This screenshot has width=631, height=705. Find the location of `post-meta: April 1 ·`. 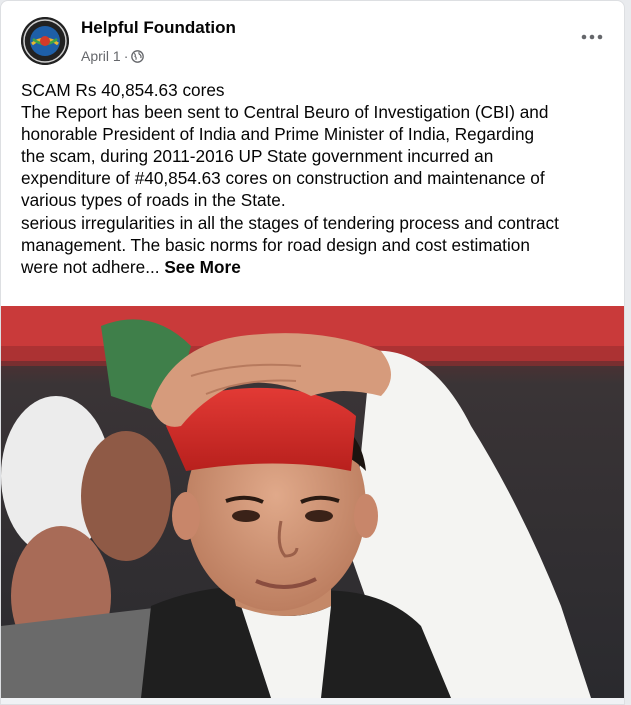

post-meta: April 1 · is located at coordinates (113, 56).